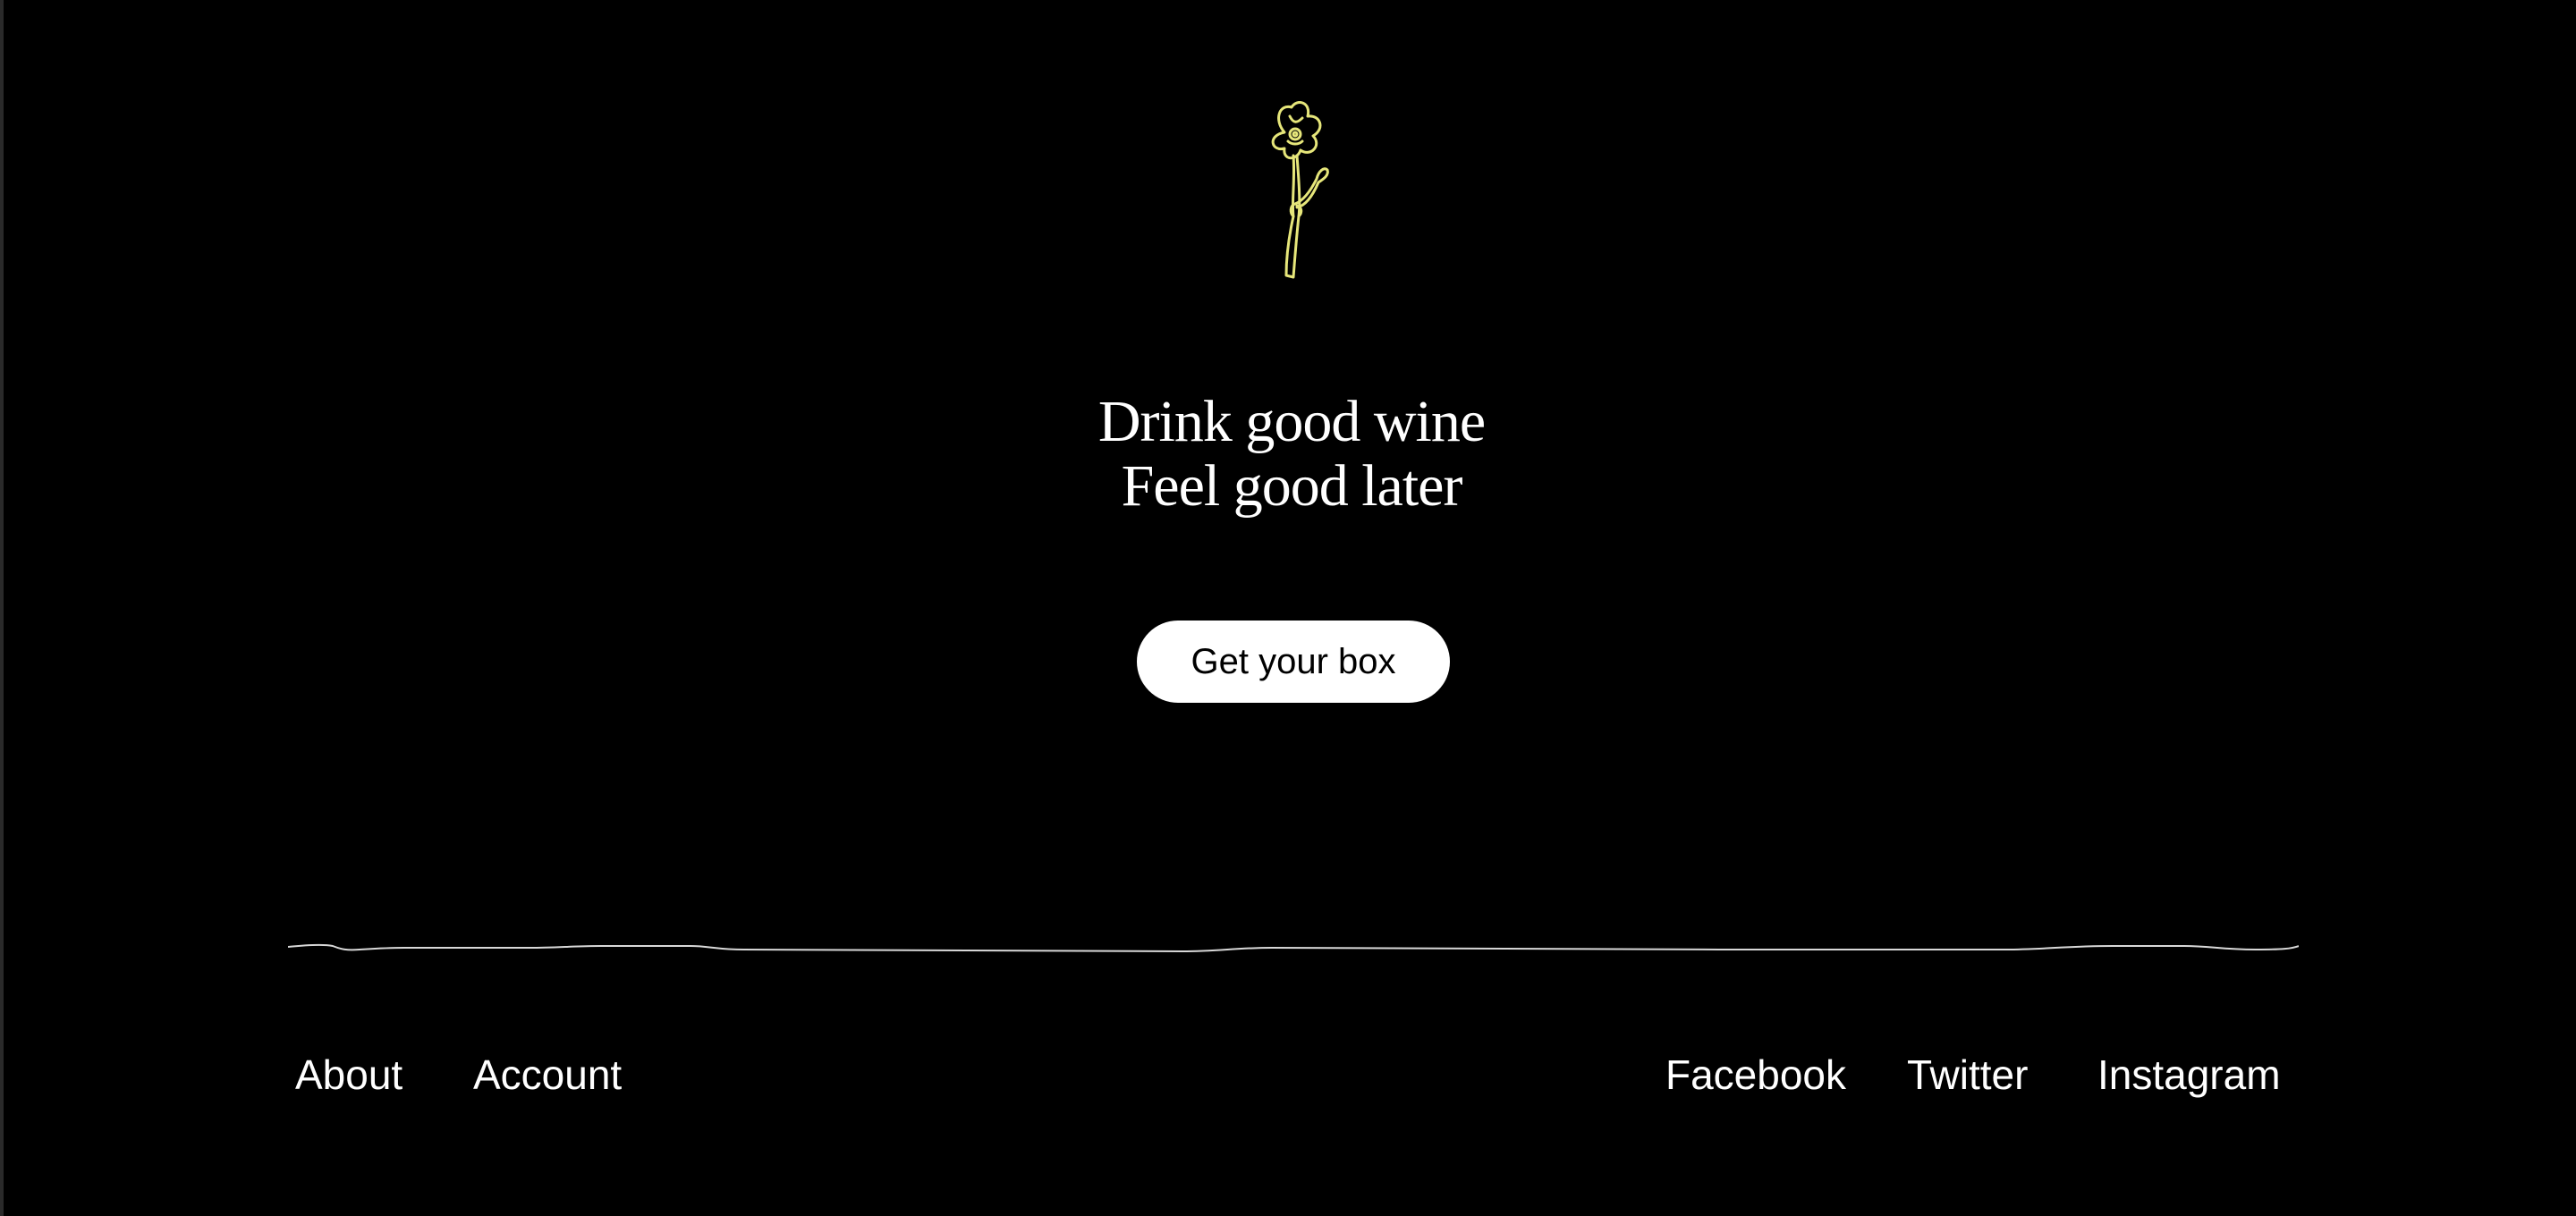  I want to click on footer-link-instagram: Instagram, so click(2189, 1075).